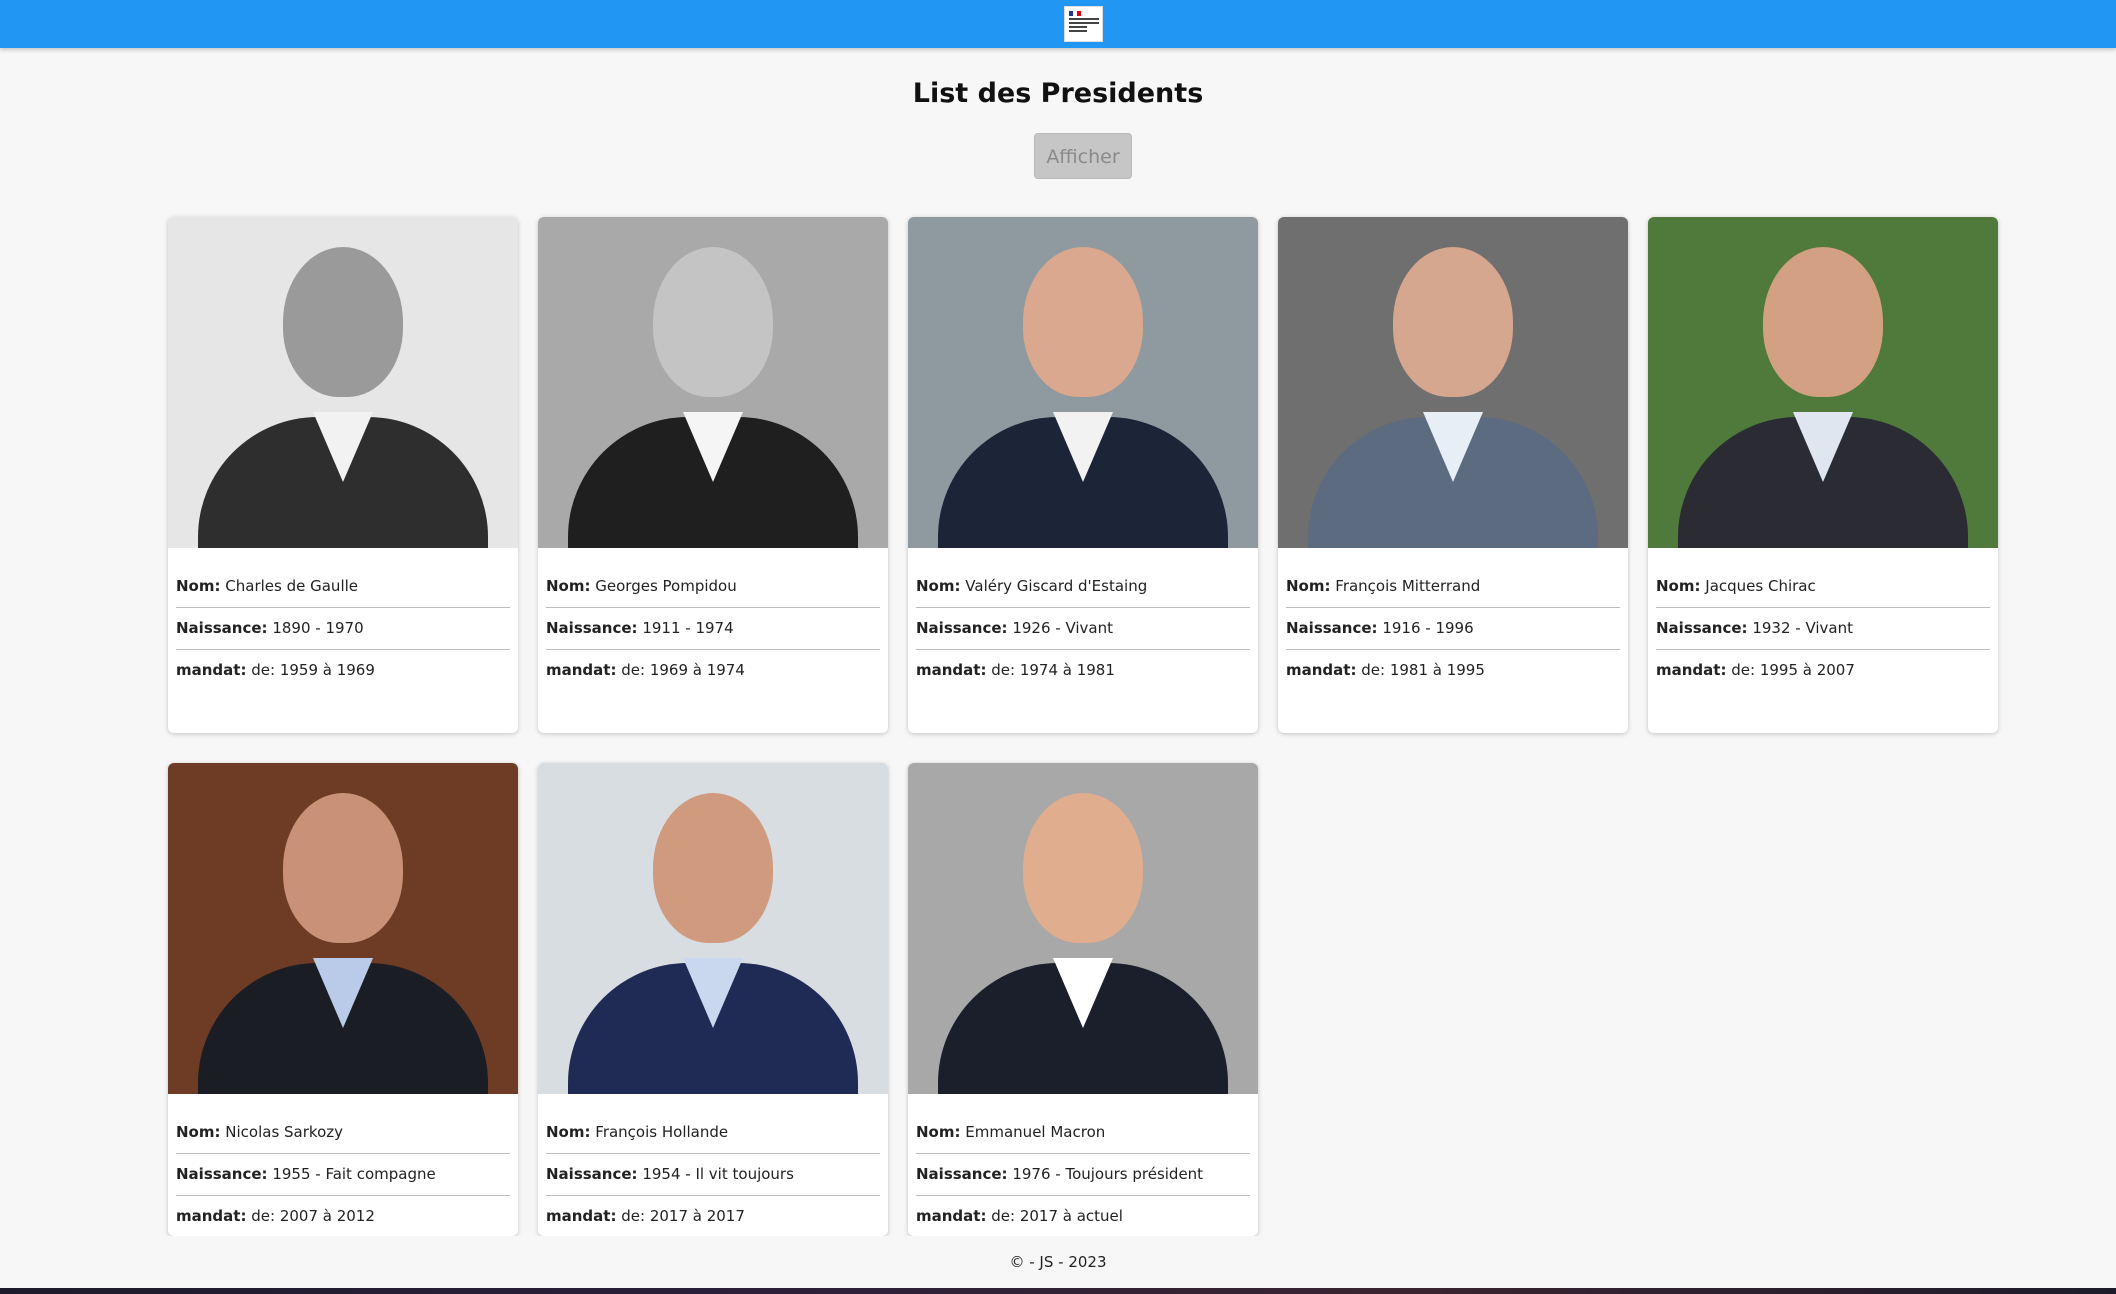  Describe the element at coordinates (343, 1133) in the screenshot. I see `nom-row: Nom: Nicolas Sarkozy` at that location.